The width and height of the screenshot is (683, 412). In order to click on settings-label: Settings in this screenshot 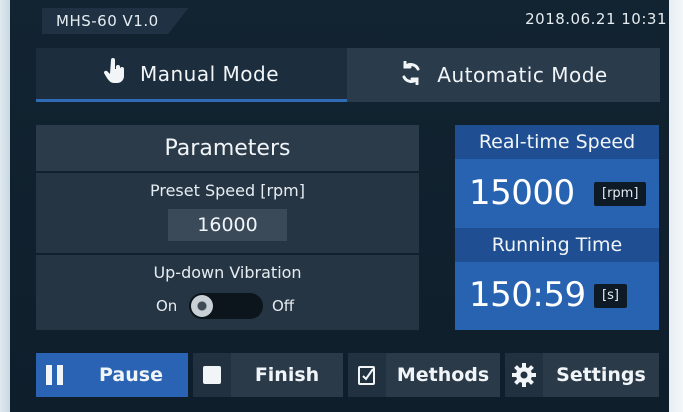, I will do `click(601, 375)`.